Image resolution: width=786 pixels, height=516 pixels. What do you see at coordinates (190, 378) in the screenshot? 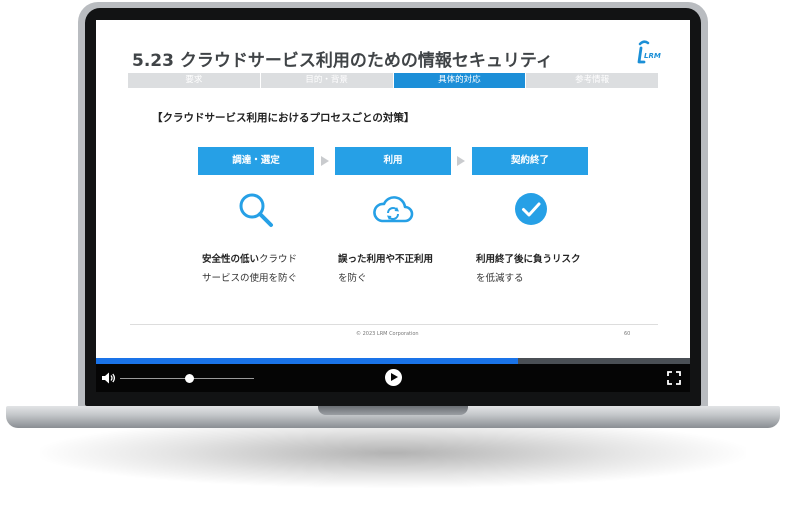
I see `volume-slider-thumb` at bounding box center [190, 378].